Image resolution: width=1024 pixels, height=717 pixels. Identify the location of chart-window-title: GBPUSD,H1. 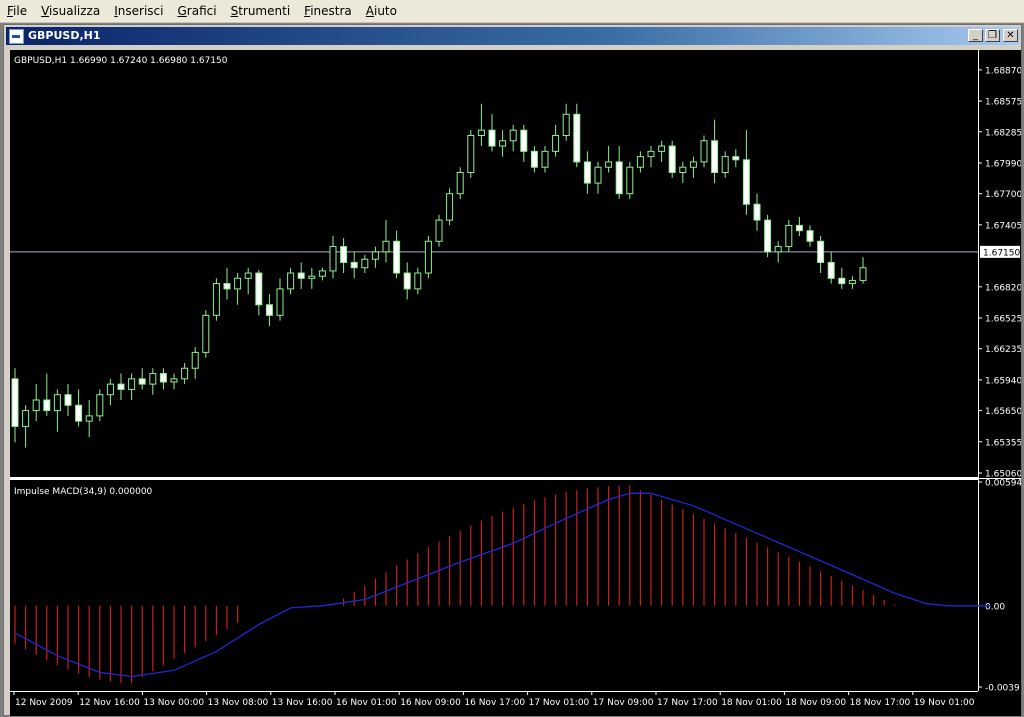
(64, 35).